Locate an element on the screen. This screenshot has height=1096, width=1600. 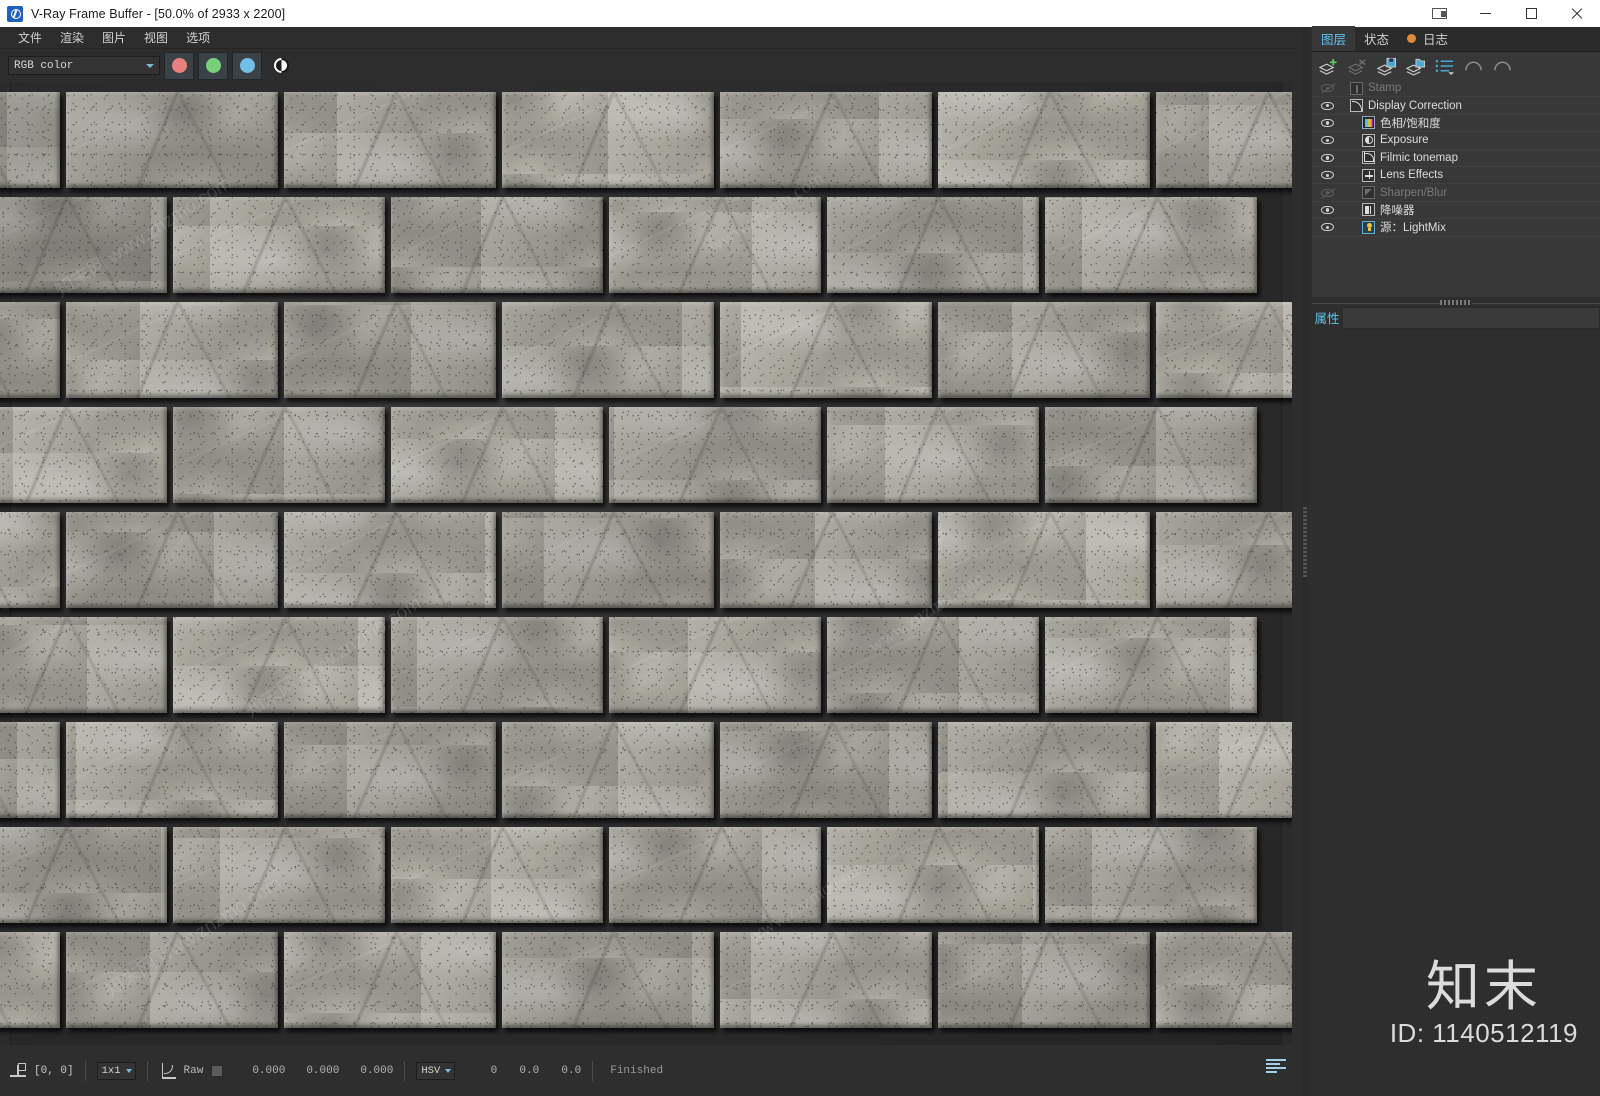
tab-log-label: 日志 is located at coordinates (1436, 40).